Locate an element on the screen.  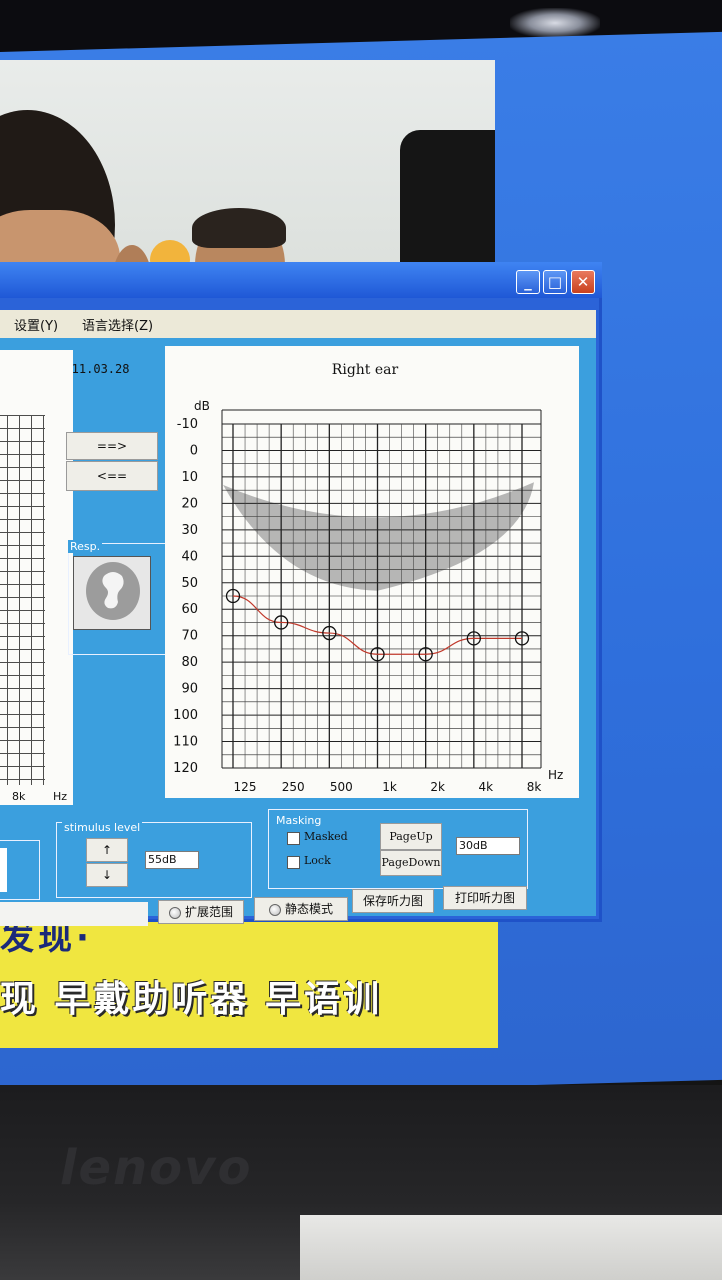
x-tick-label: 250 is located at coordinates (293, 787).